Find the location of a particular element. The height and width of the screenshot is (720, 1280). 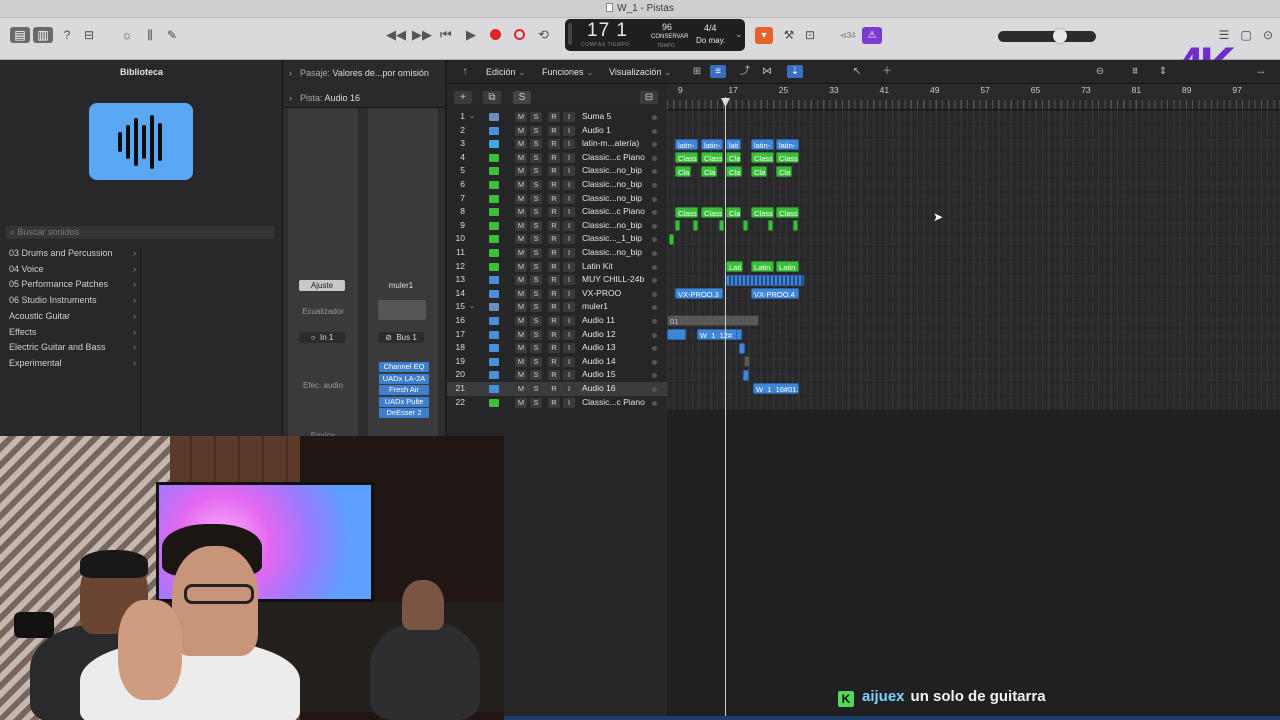

track-name: Audio 13 is located at coordinates (599, 348).